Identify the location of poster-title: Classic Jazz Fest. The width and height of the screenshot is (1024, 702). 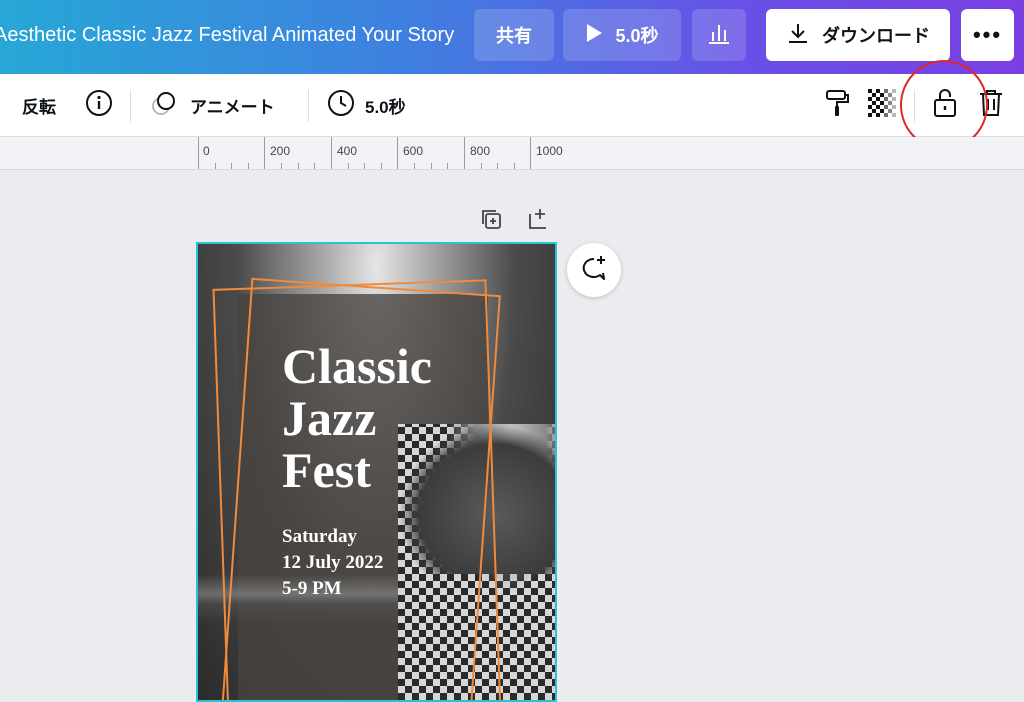
(357, 418).